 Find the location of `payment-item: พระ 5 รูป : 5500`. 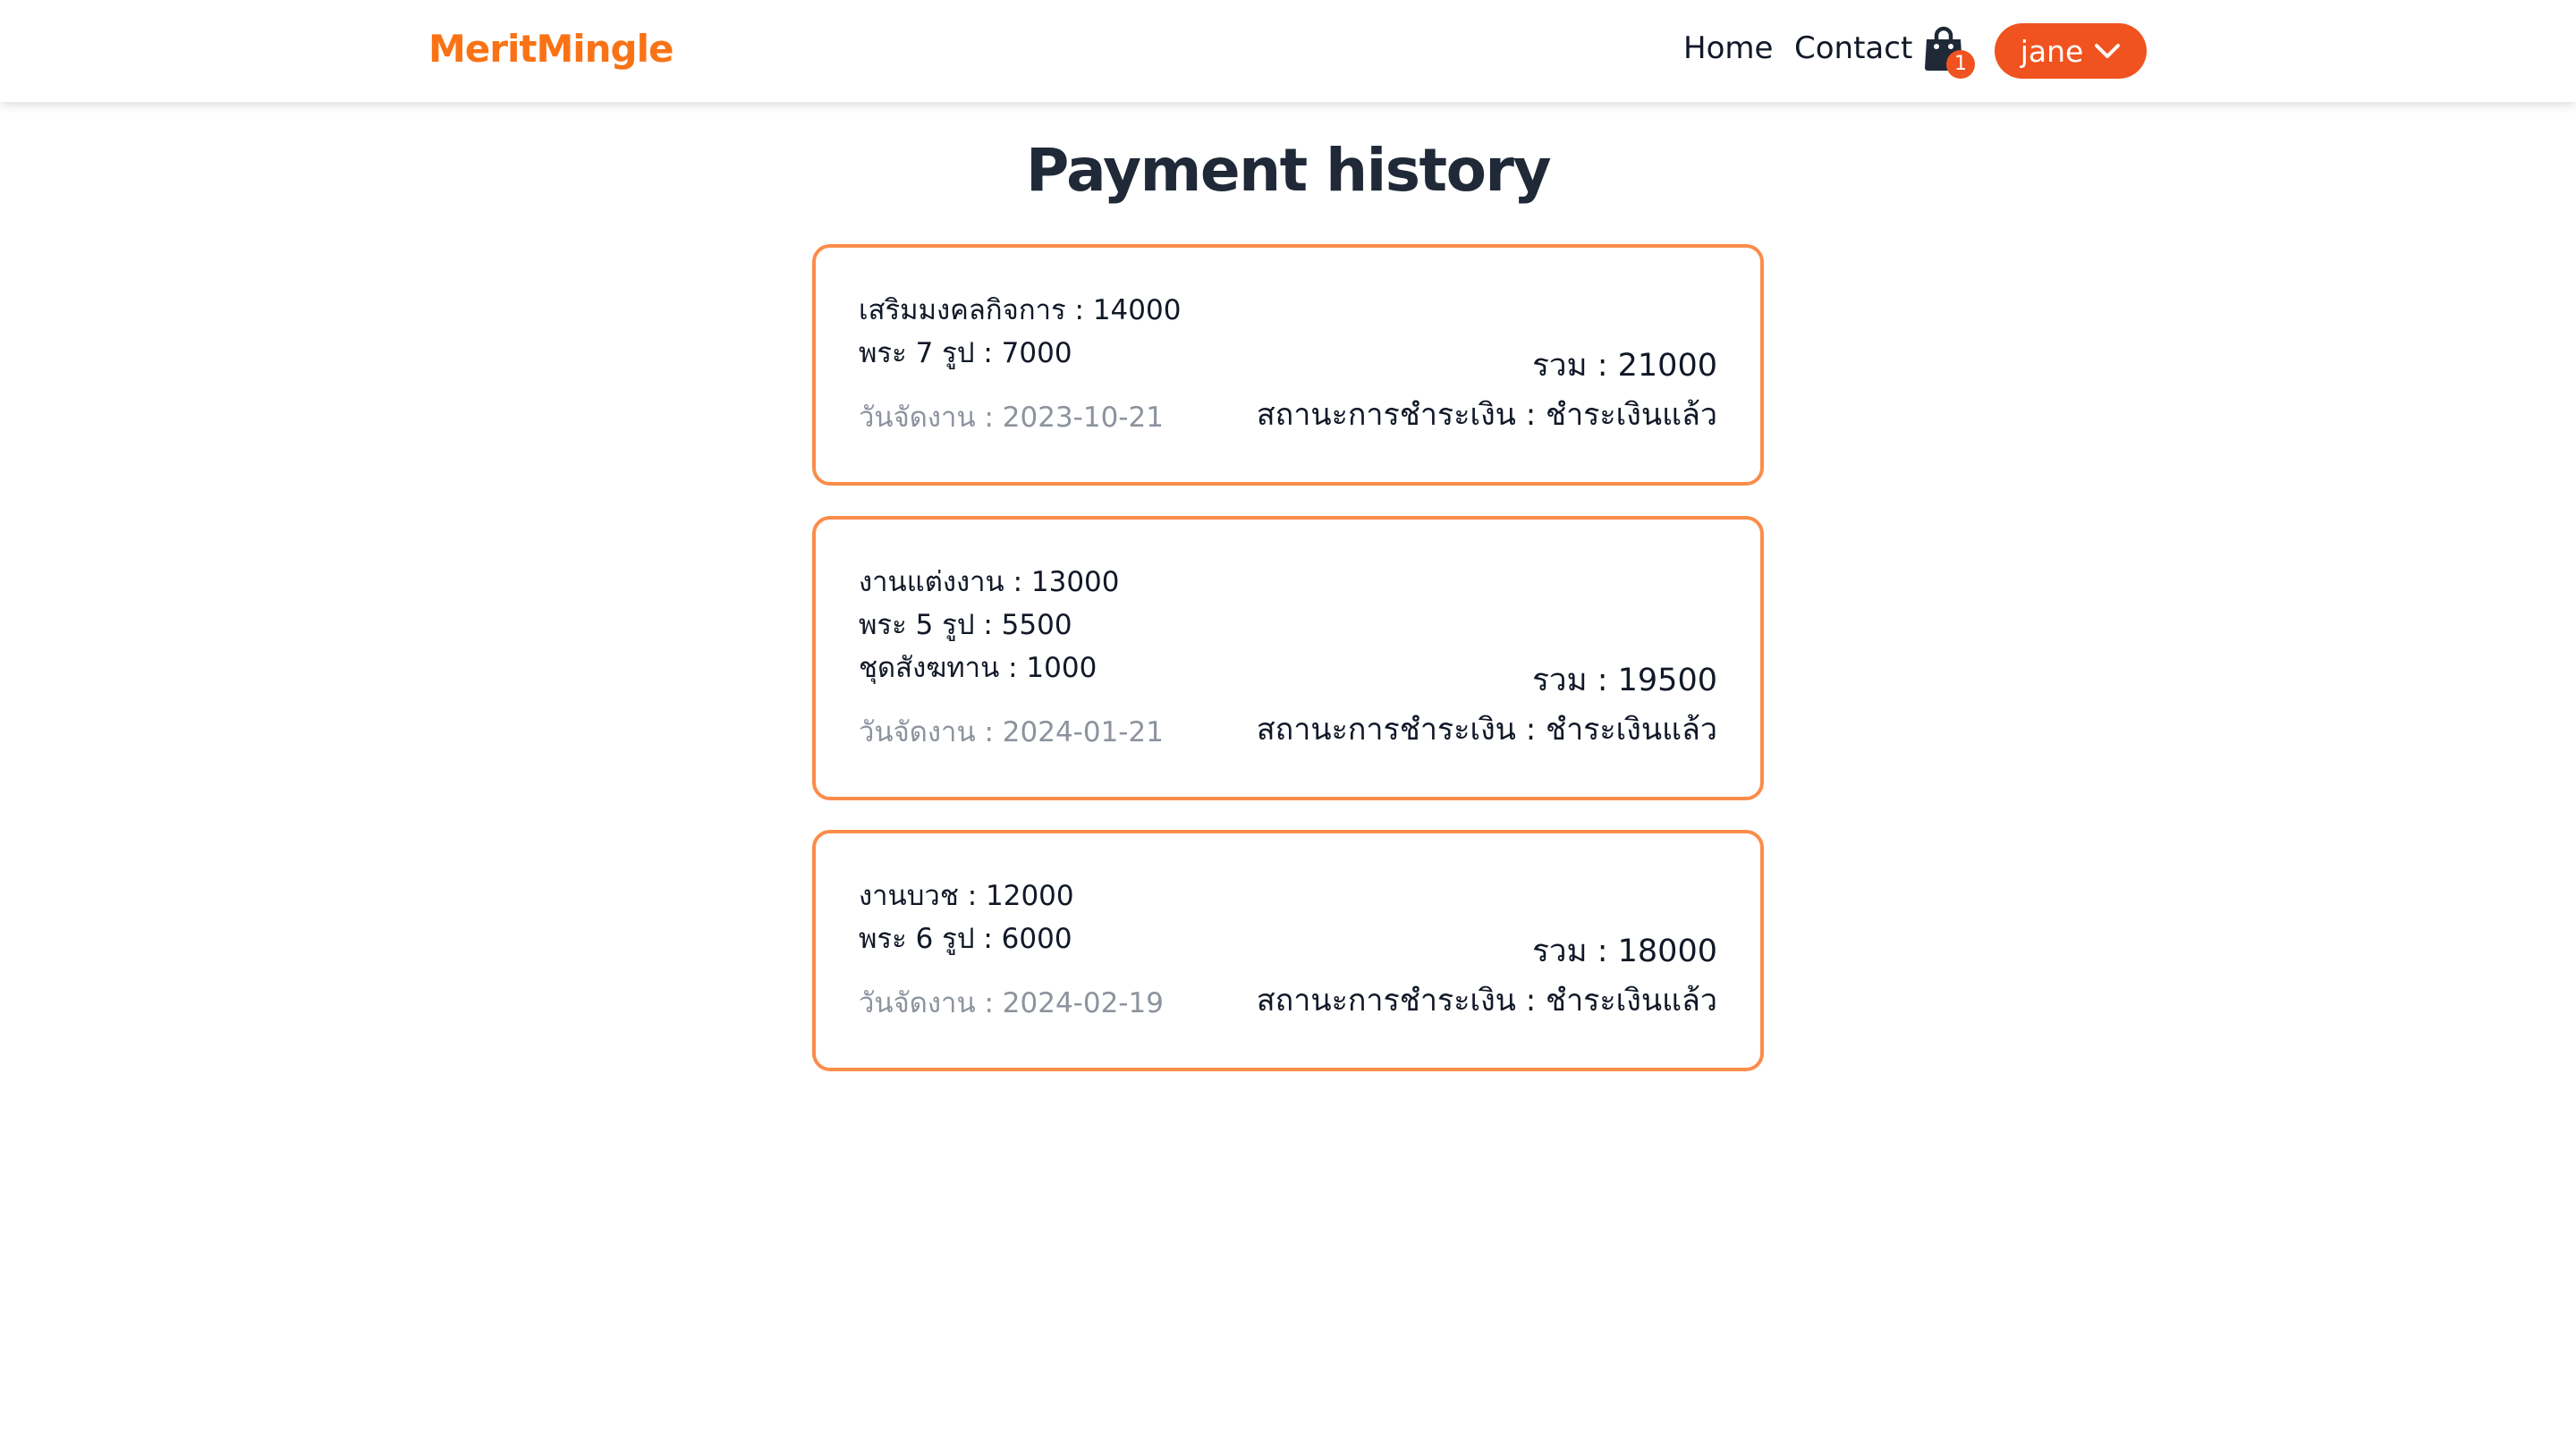

payment-item: พระ 5 รูป : 5500 is located at coordinates (965, 625).